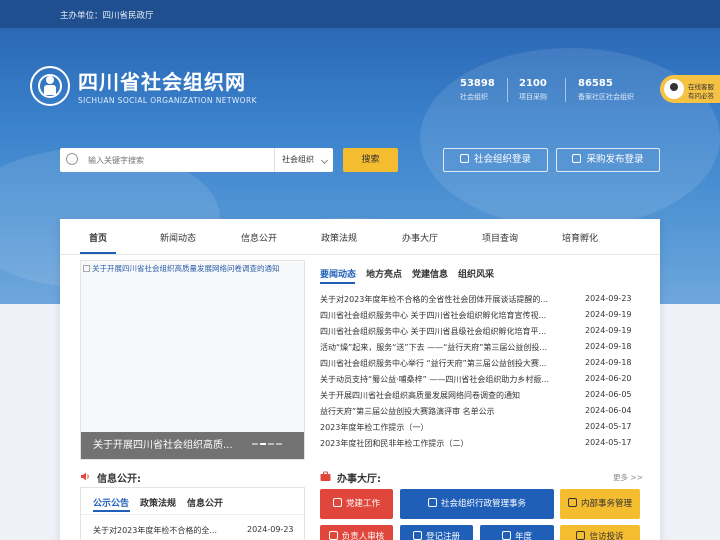  Describe the element at coordinates (581, 535) in the screenshot. I see `message-icon` at that location.